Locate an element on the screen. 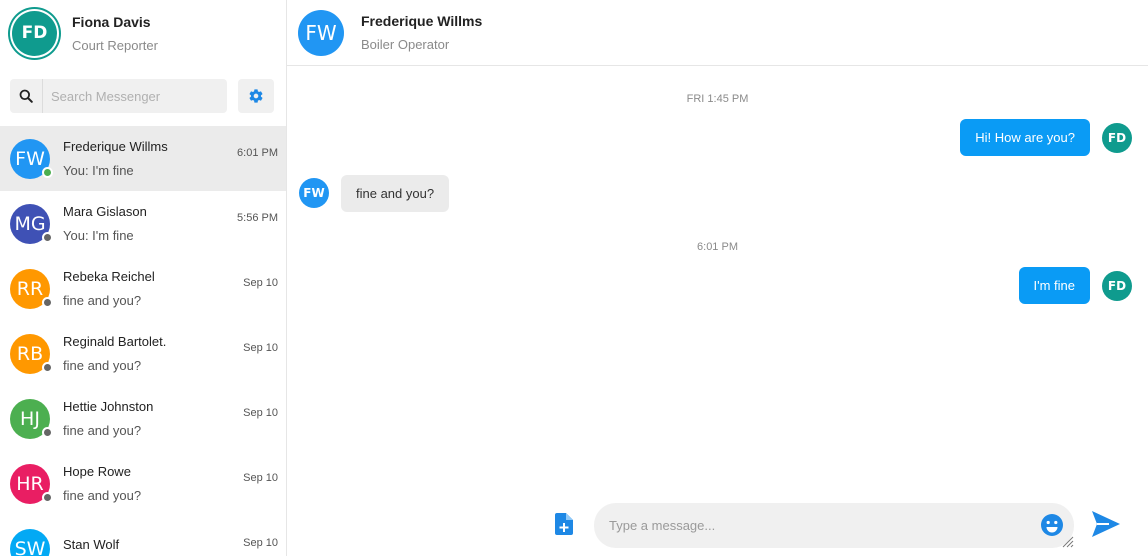 The height and width of the screenshot is (556, 1148). send-icon is located at coordinates (1106, 524).